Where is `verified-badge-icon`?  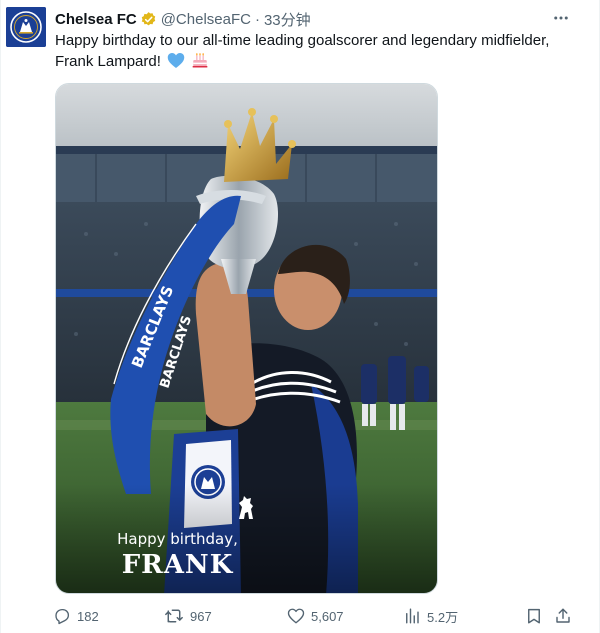 verified-badge-icon is located at coordinates (148, 19).